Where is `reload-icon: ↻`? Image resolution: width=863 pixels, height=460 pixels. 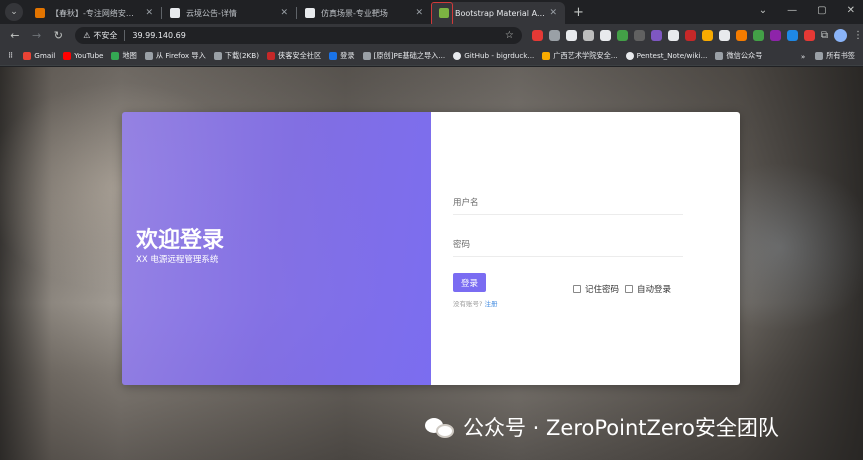 reload-icon: ↻ is located at coordinates (58, 35).